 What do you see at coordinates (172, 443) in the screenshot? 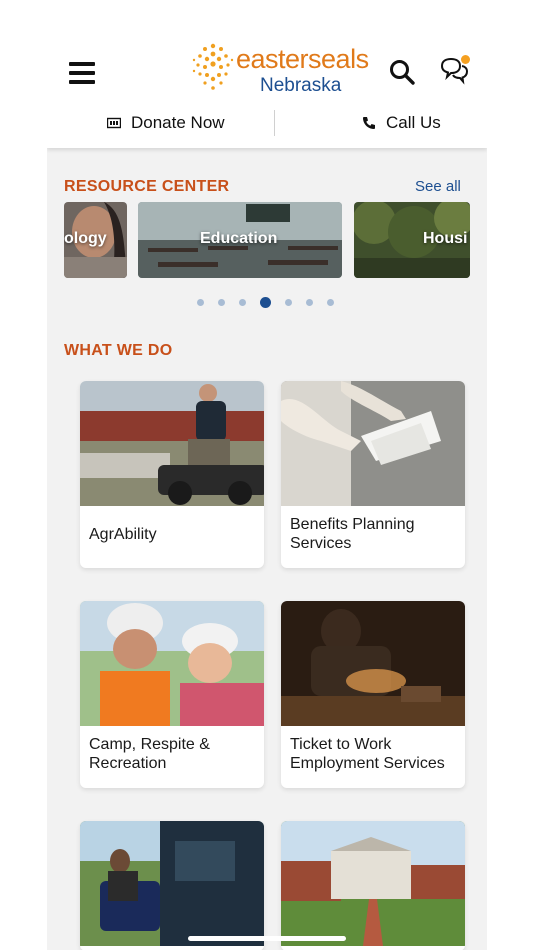
I see `agrability-image` at bounding box center [172, 443].